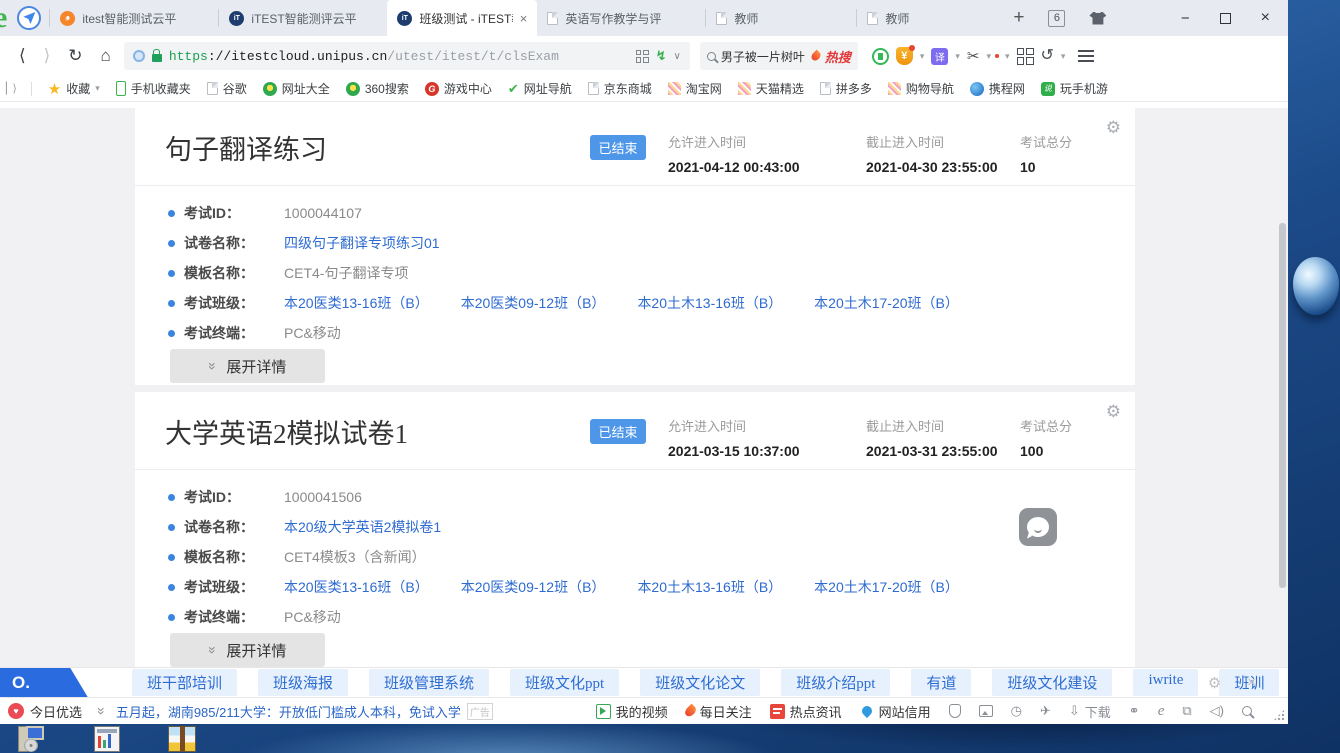 The width and height of the screenshot is (1340, 753). What do you see at coordinates (540, 88) in the screenshot?
I see `bookmark-hao: ✔ 网址导航` at bounding box center [540, 88].